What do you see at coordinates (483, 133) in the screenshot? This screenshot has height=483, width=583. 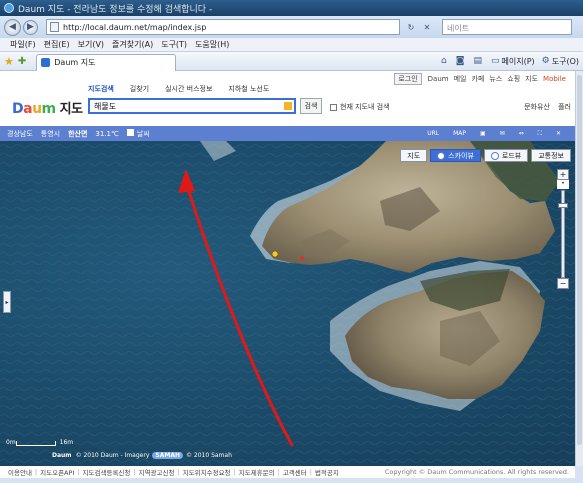 I see `print-map-icon: ▣` at bounding box center [483, 133].